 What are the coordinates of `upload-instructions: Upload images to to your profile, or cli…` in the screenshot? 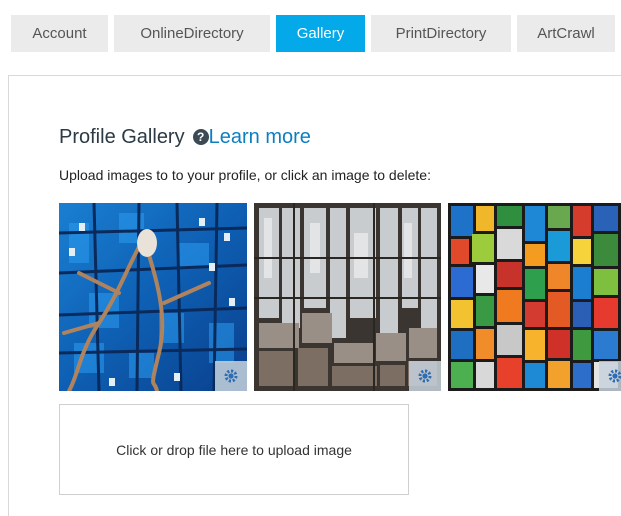 It's located at (245, 175).